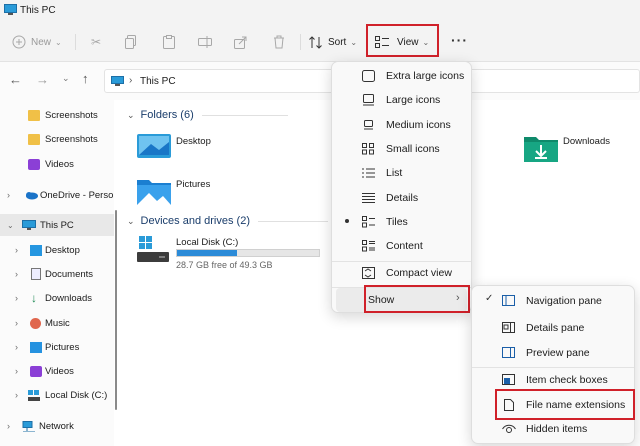 This screenshot has height=446, width=640. I want to click on sidebar-item-documents: › Documents, so click(57, 274).